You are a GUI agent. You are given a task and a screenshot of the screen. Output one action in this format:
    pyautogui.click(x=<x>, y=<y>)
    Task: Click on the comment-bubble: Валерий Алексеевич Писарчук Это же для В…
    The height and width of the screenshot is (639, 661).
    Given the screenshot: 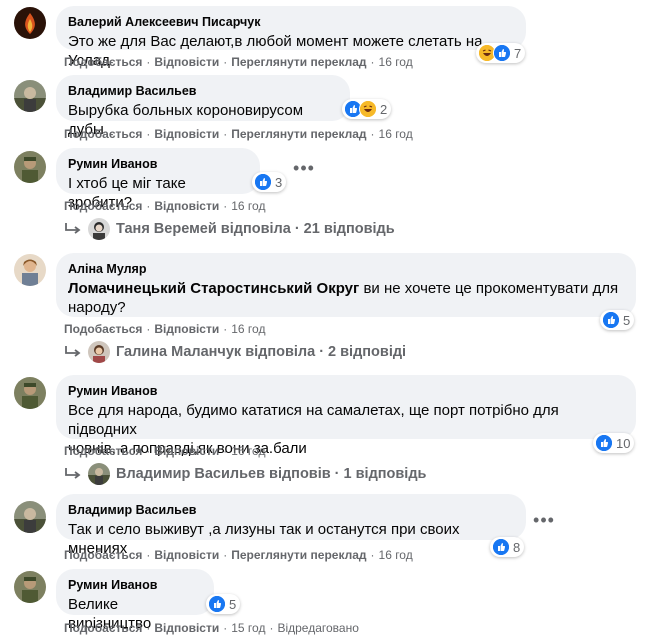 What is the action you would take?
    pyautogui.click(x=291, y=37)
    